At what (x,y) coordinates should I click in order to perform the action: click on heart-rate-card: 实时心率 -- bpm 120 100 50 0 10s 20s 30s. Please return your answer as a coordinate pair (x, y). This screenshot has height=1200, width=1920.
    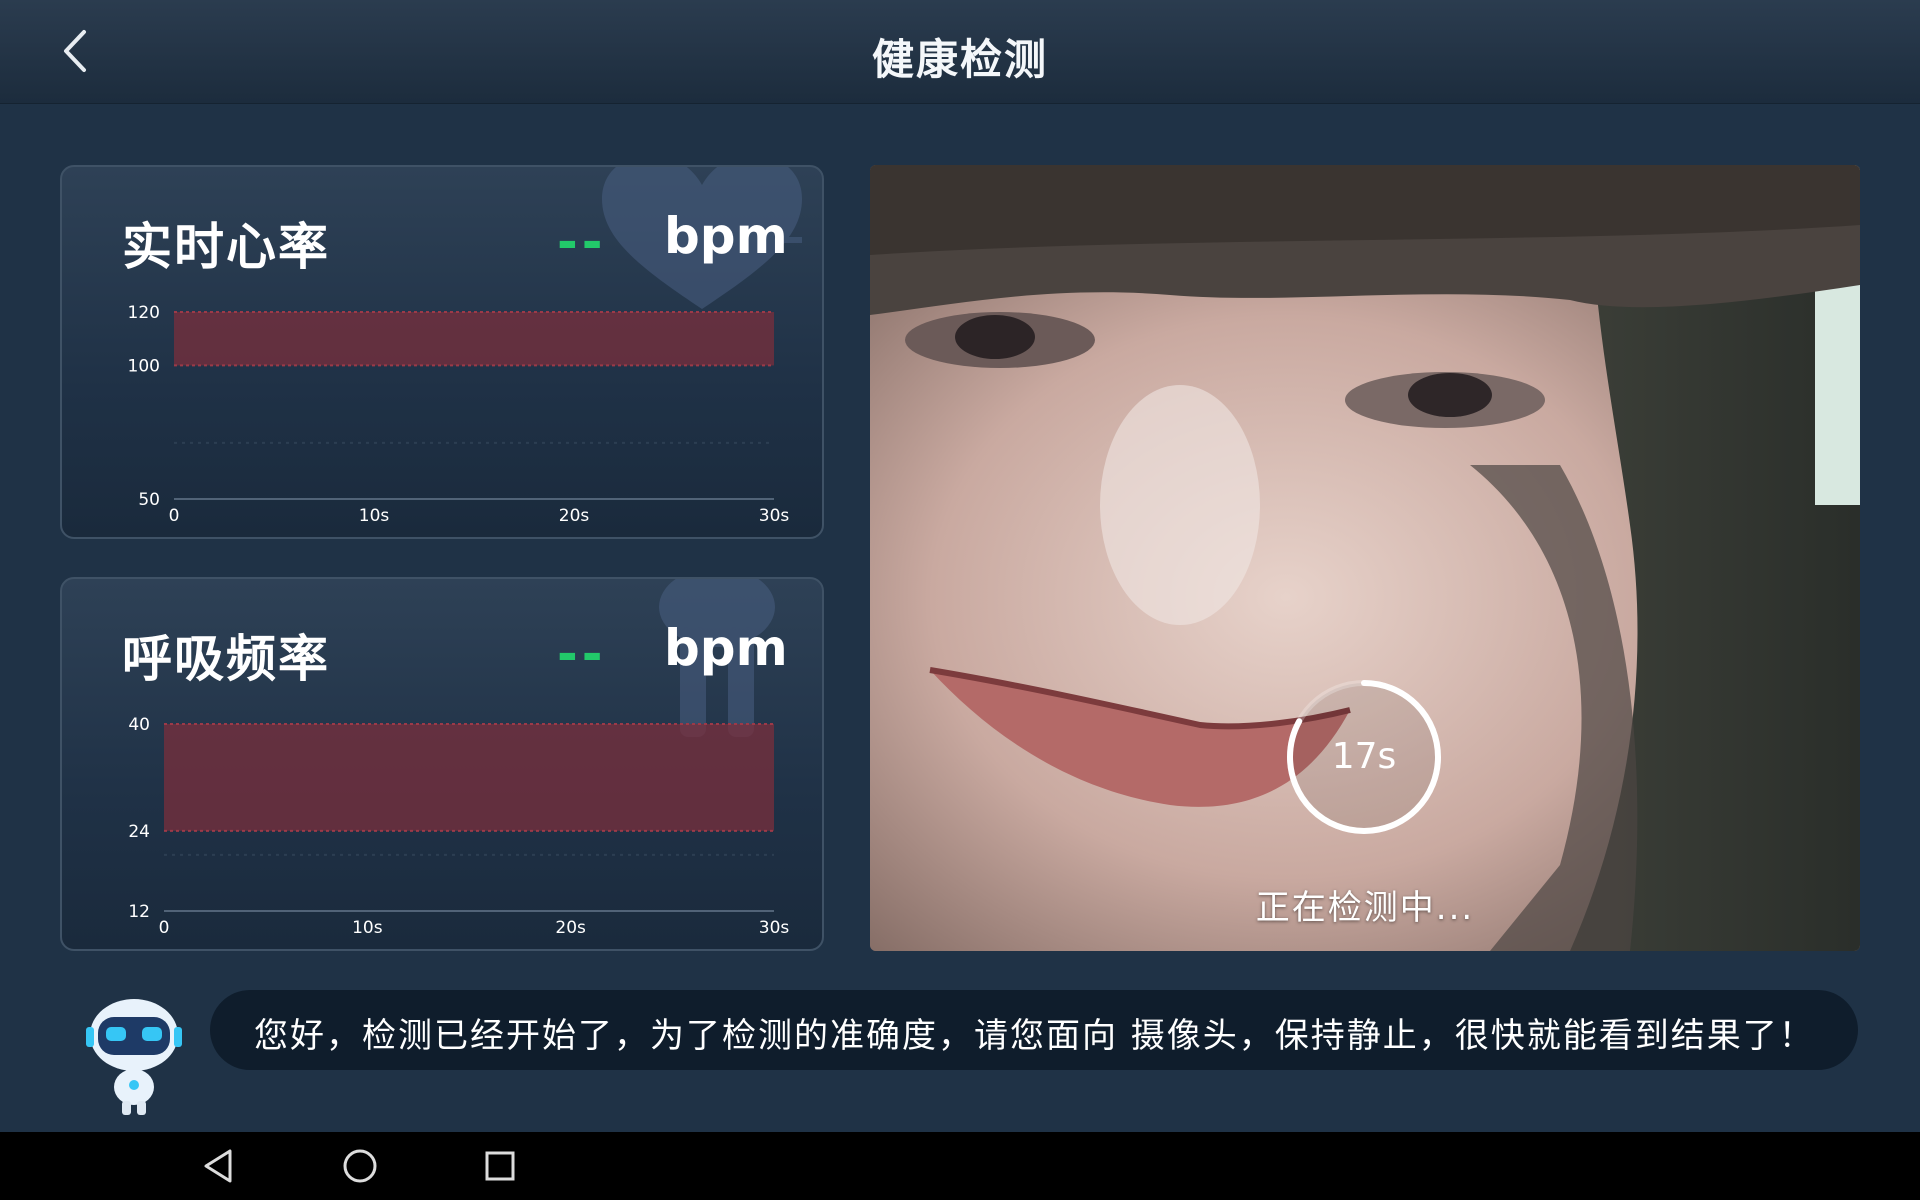
    Looking at the image, I should click on (442, 352).